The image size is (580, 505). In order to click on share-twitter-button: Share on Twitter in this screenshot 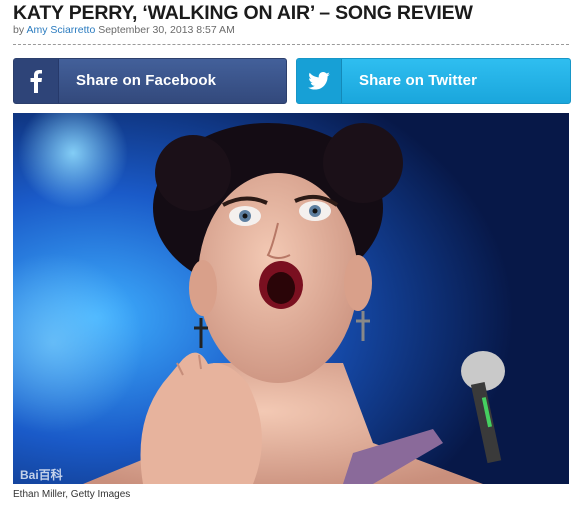, I will do `click(433, 81)`.